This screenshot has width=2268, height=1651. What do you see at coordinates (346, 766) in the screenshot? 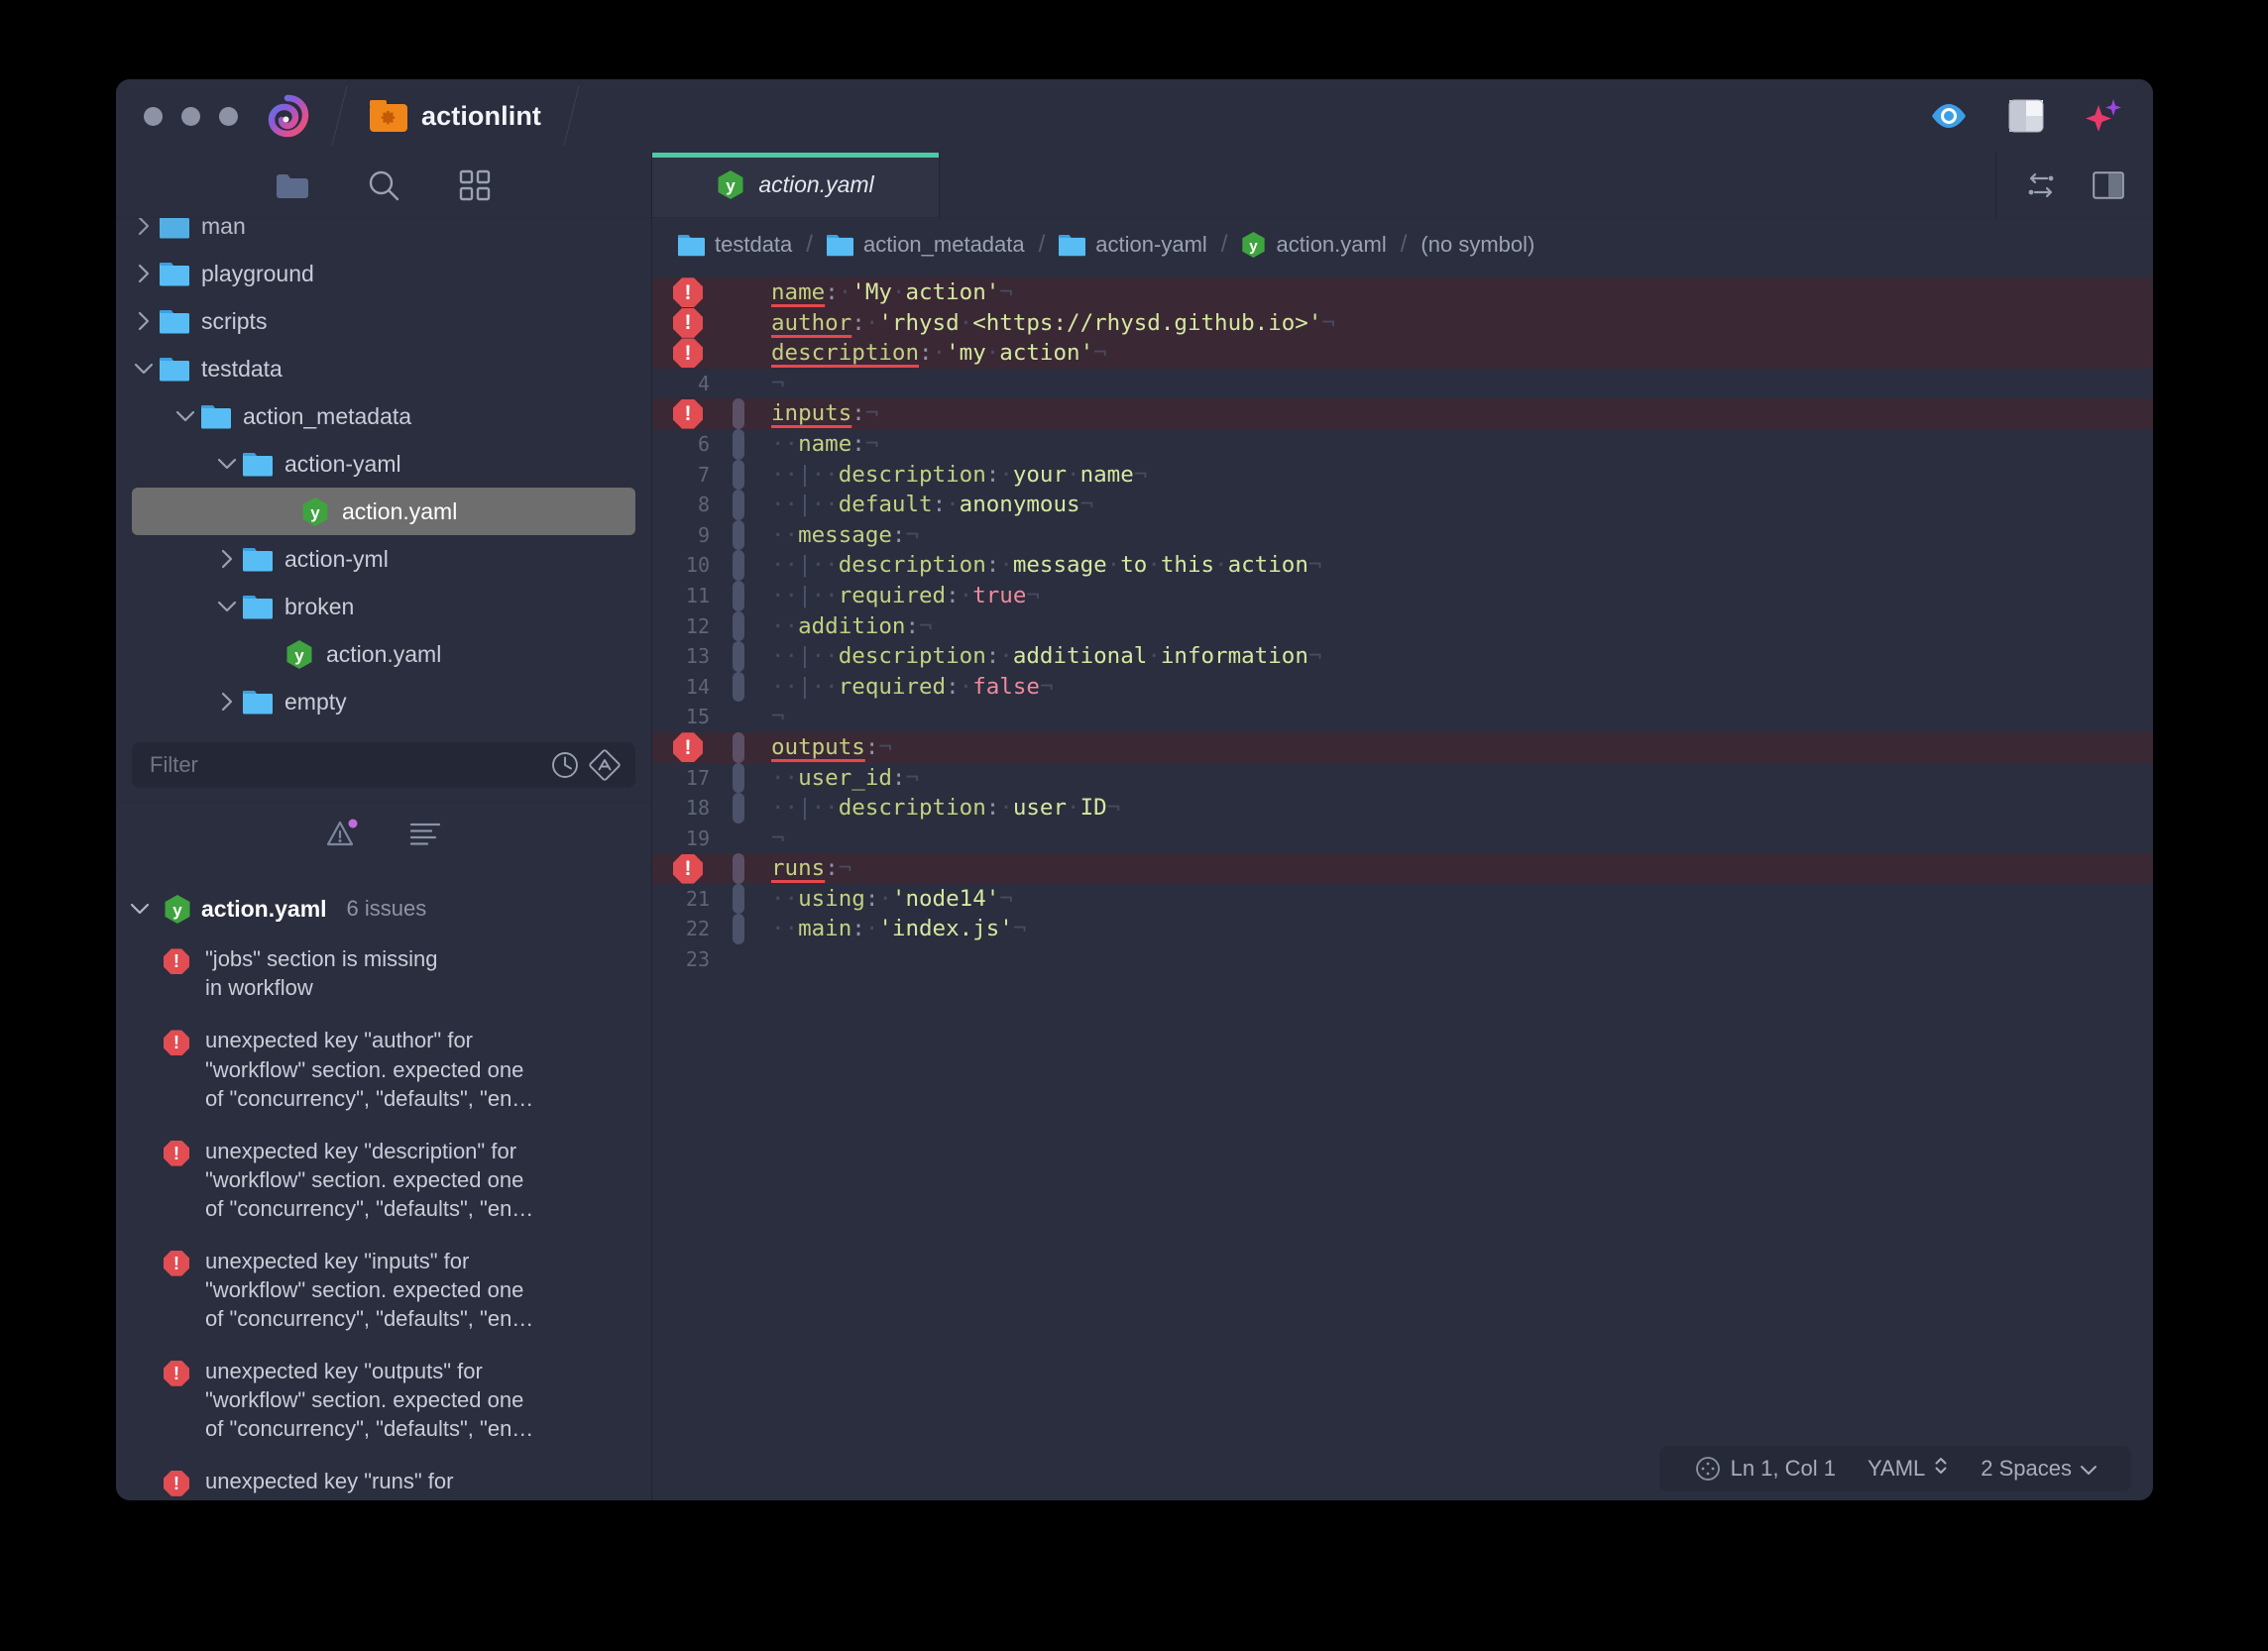
I see `filter-input` at bounding box center [346, 766].